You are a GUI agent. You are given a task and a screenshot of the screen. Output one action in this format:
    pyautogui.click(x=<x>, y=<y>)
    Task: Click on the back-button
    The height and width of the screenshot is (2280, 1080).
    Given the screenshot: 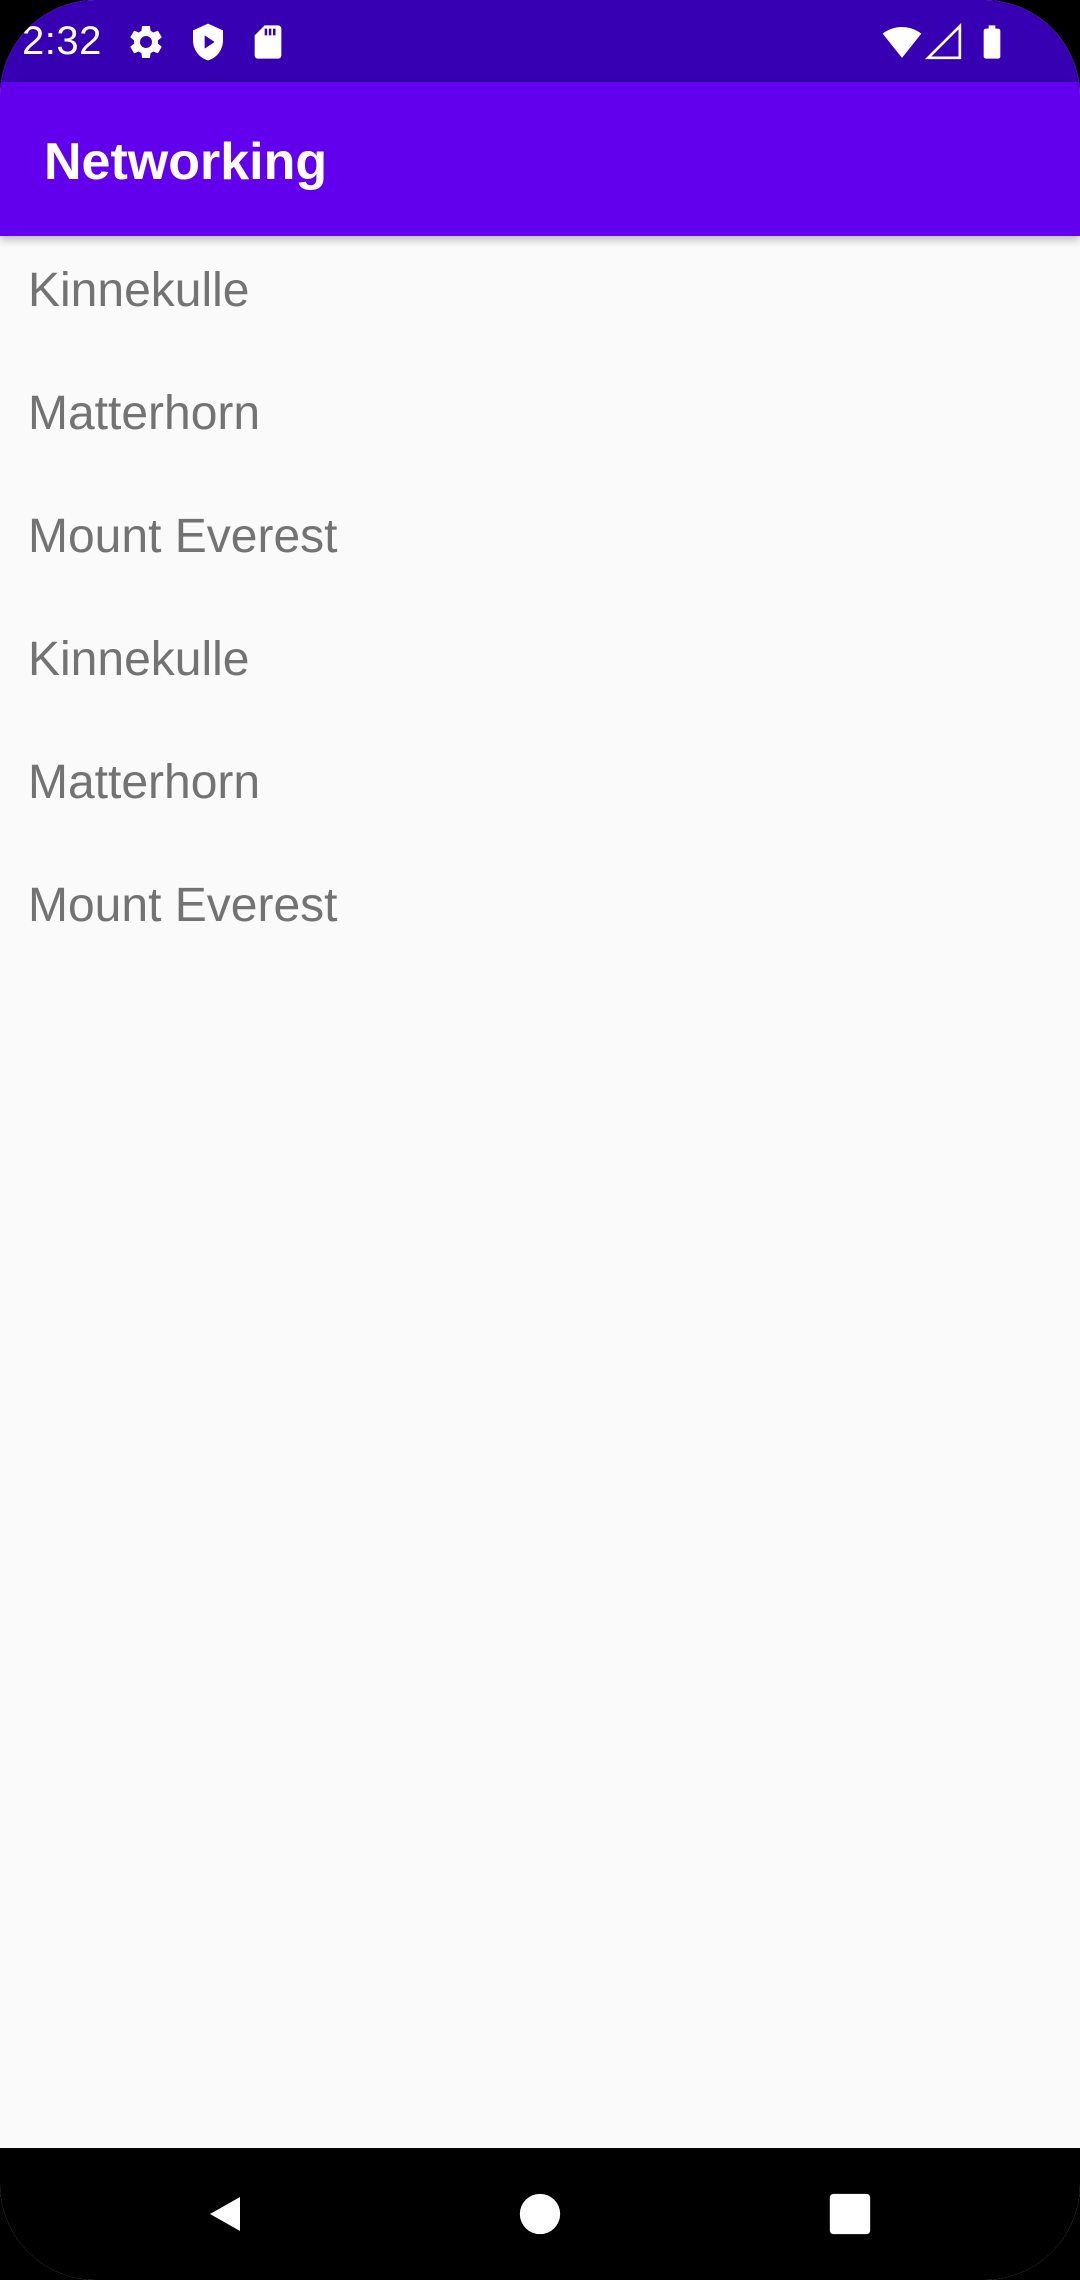 What is the action you would take?
    pyautogui.click(x=226, y=2214)
    